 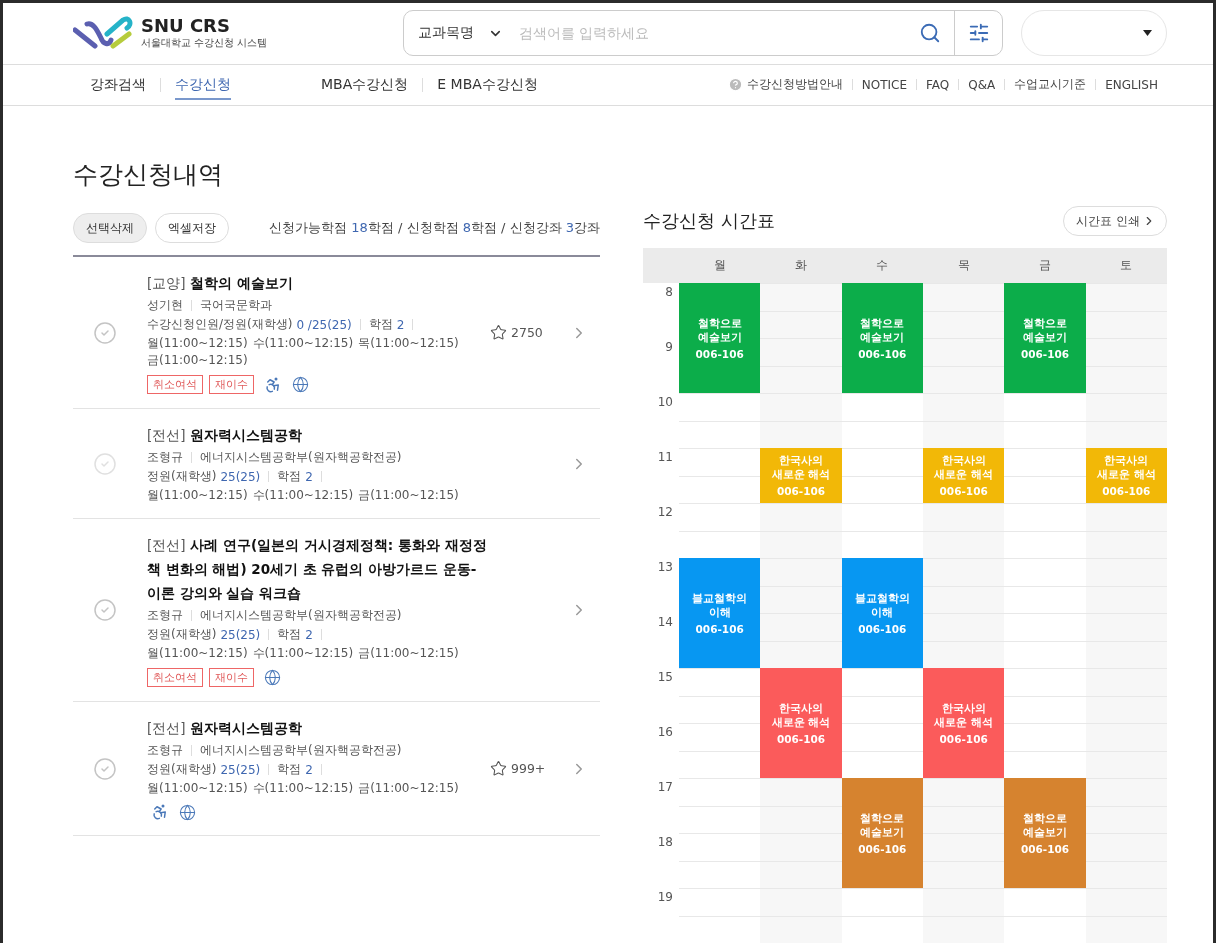 What do you see at coordinates (720, 265) in the screenshot?
I see `day-header: 월` at bounding box center [720, 265].